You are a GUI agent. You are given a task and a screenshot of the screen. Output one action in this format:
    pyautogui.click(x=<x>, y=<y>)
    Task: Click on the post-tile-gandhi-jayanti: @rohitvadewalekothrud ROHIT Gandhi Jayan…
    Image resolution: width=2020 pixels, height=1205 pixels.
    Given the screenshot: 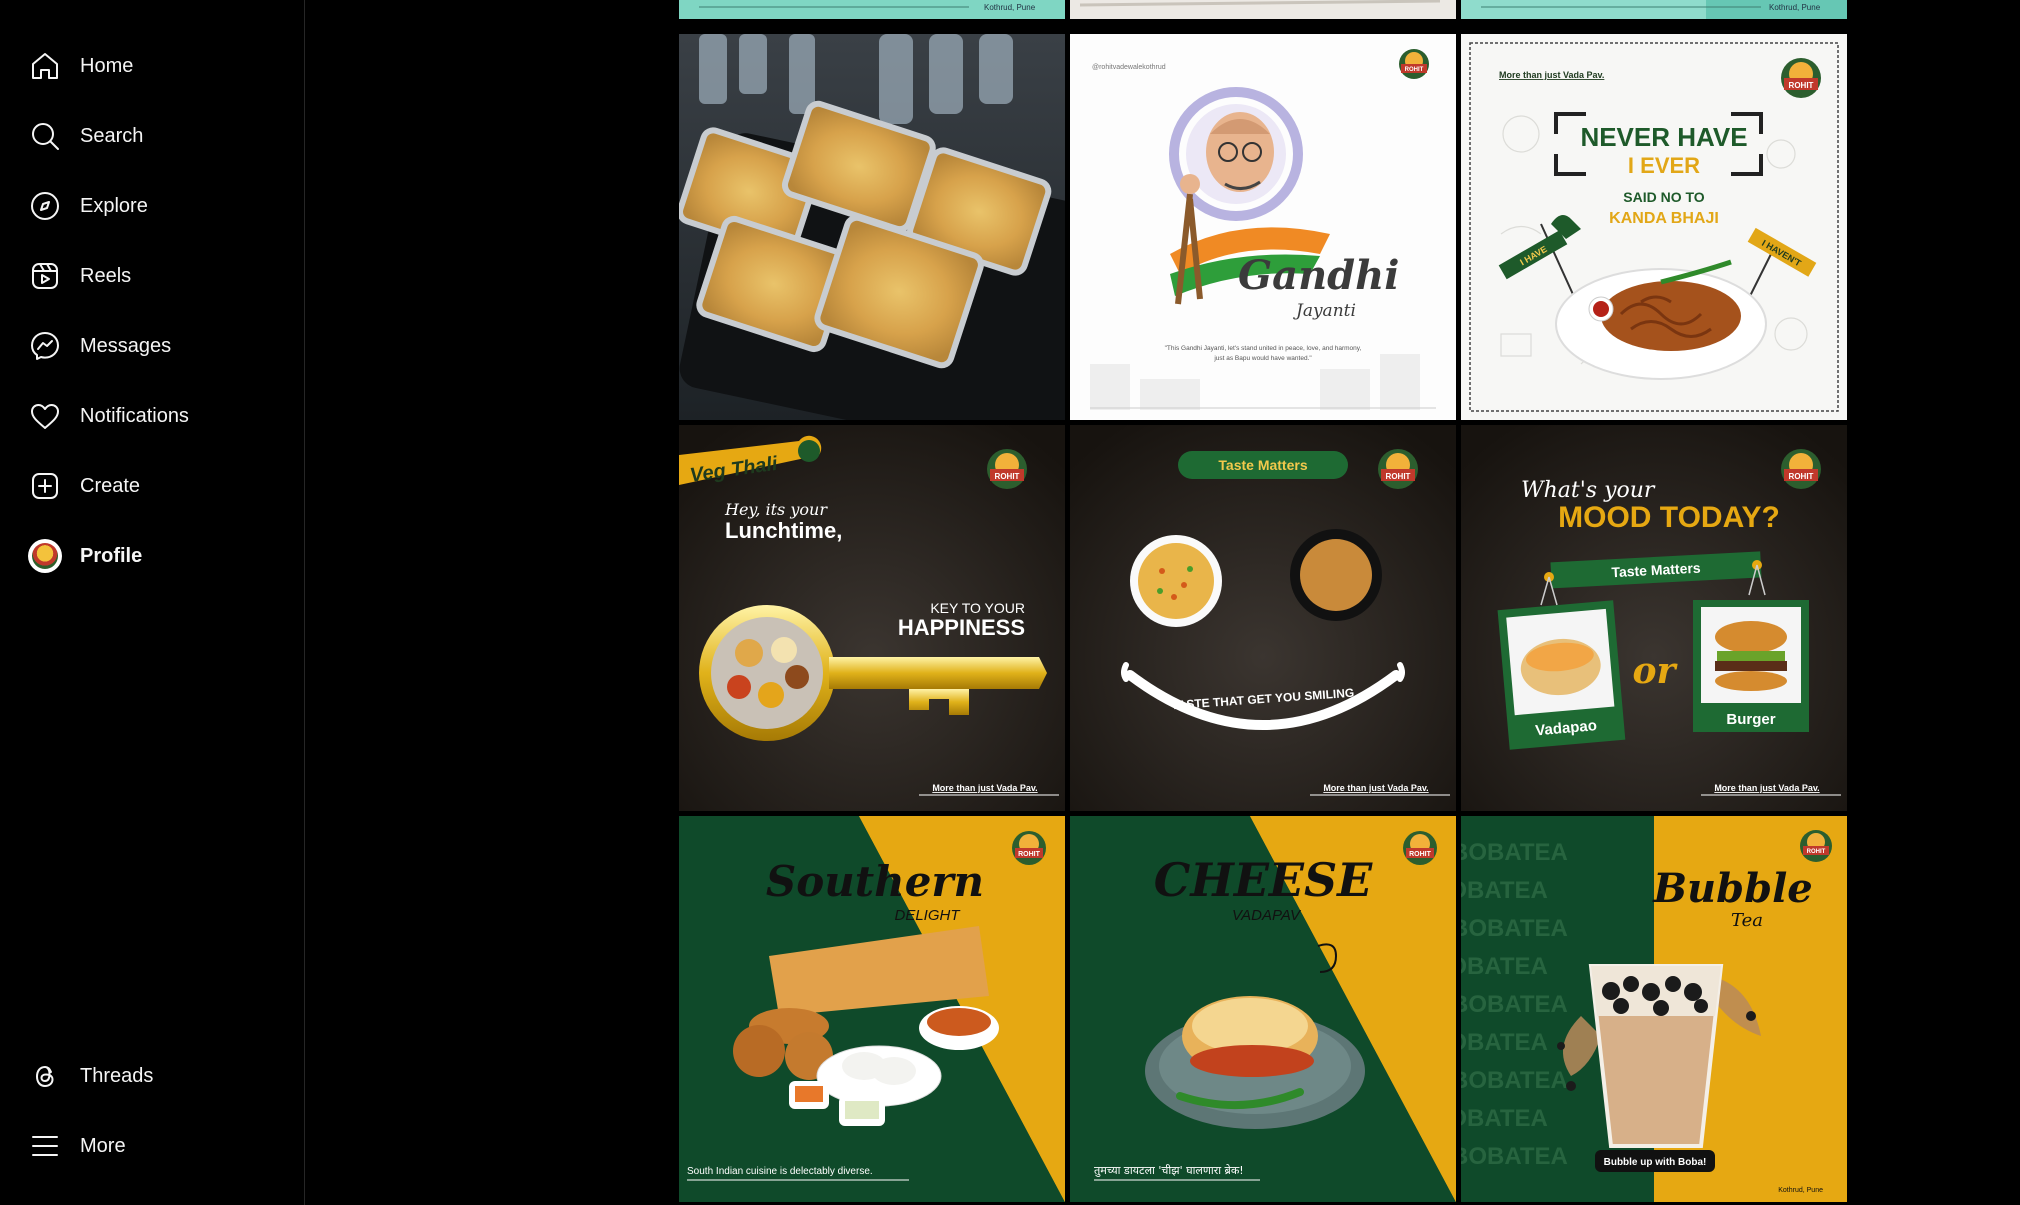 What is the action you would take?
    pyautogui.click(x=1263, y=227)
    